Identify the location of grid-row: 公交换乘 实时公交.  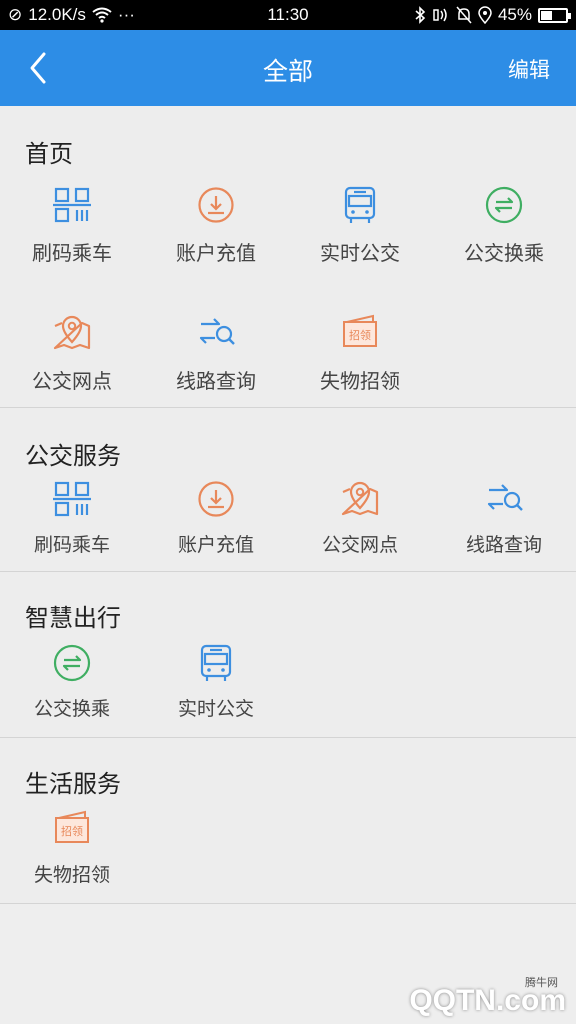
(288, 681).